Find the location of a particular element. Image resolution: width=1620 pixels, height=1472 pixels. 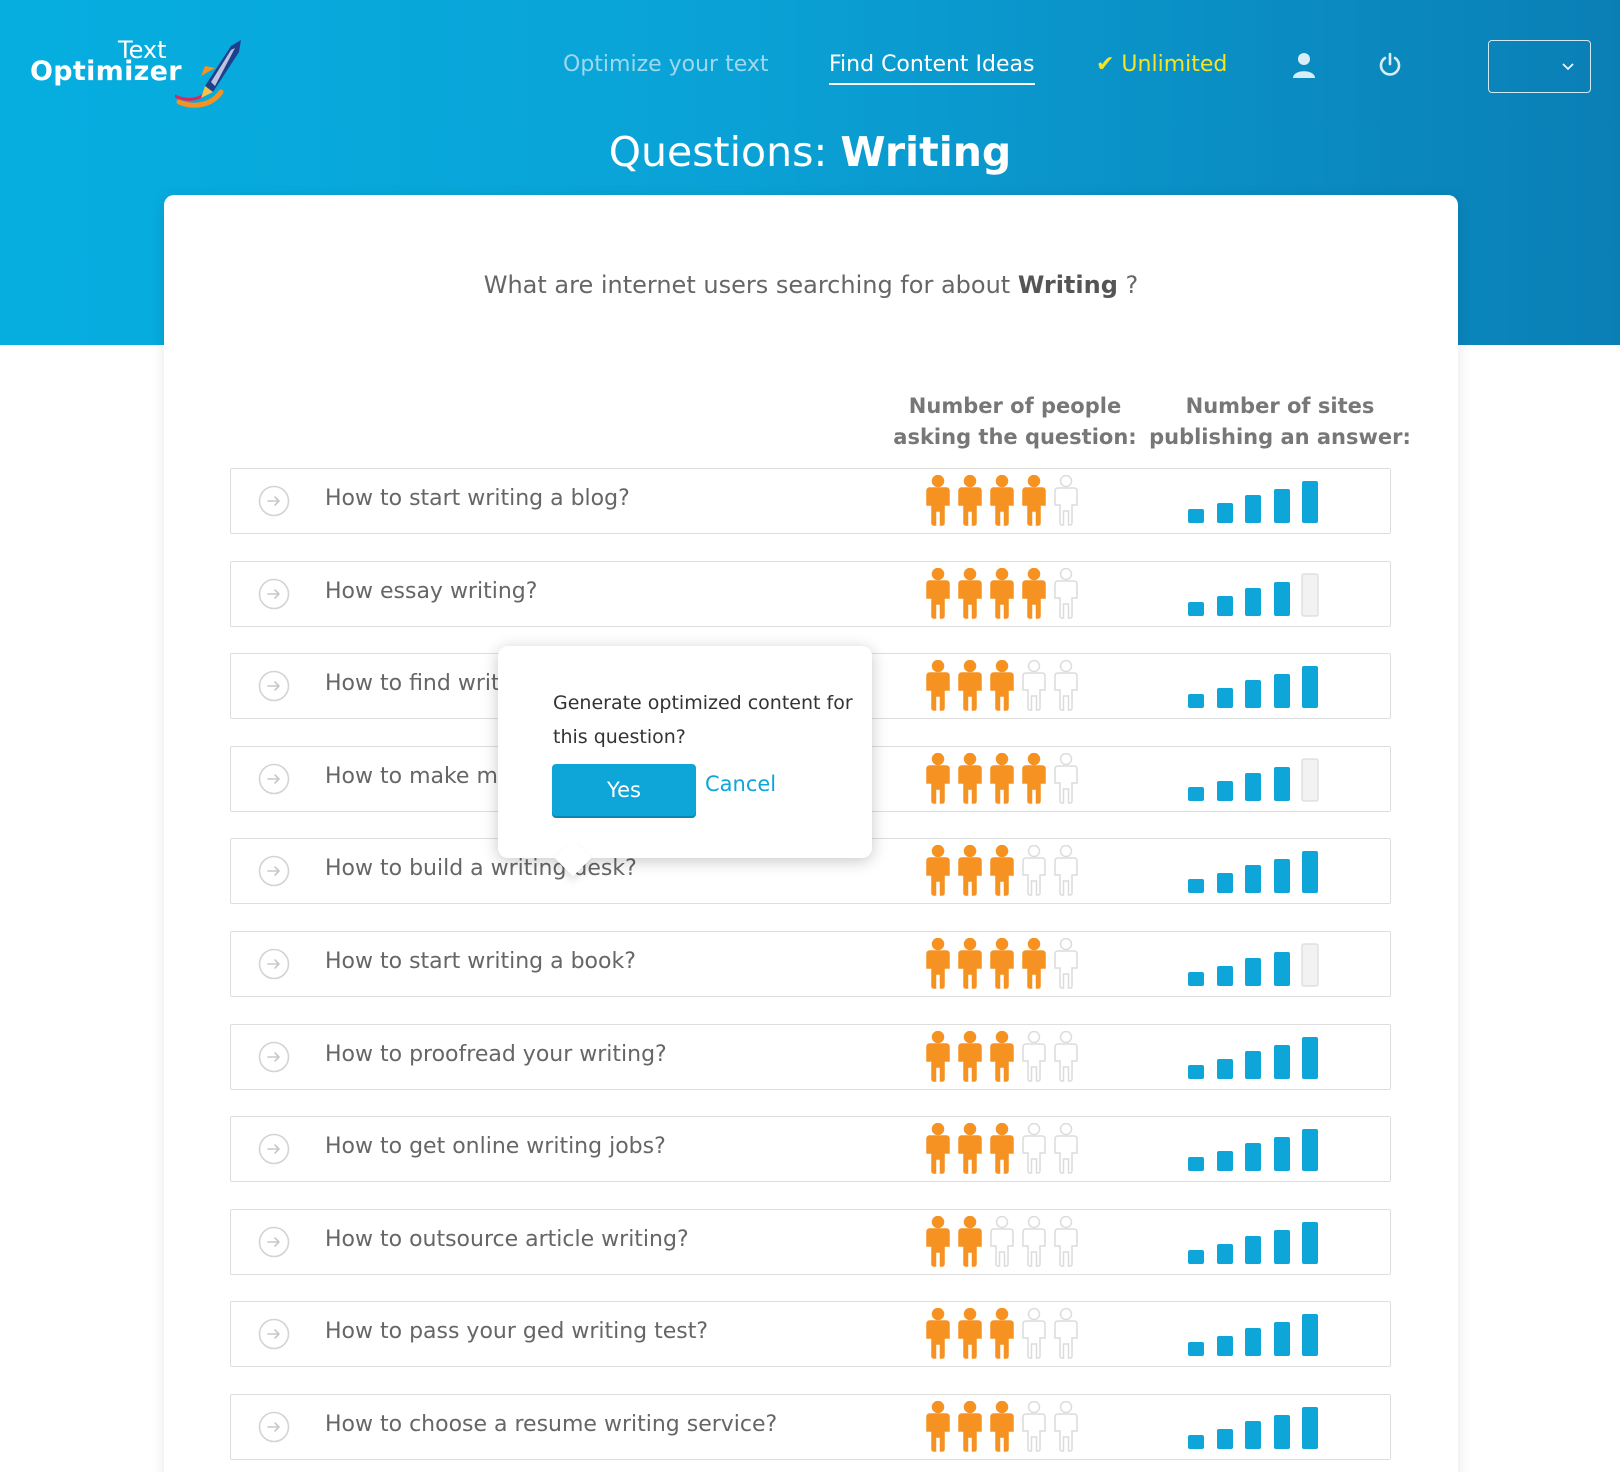

chevron-down-icon is located at coordinates (1568, 67).